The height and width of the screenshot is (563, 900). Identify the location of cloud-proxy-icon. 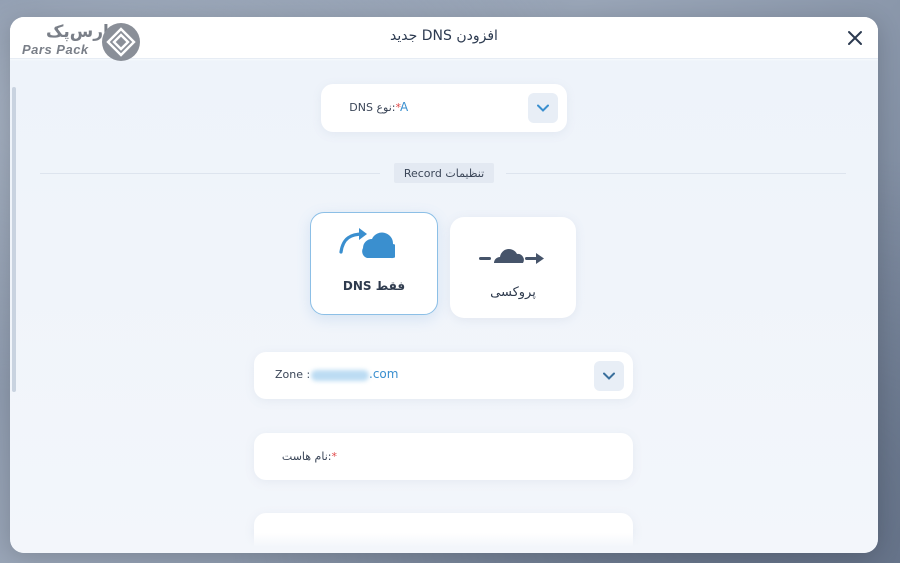
(511, 256).